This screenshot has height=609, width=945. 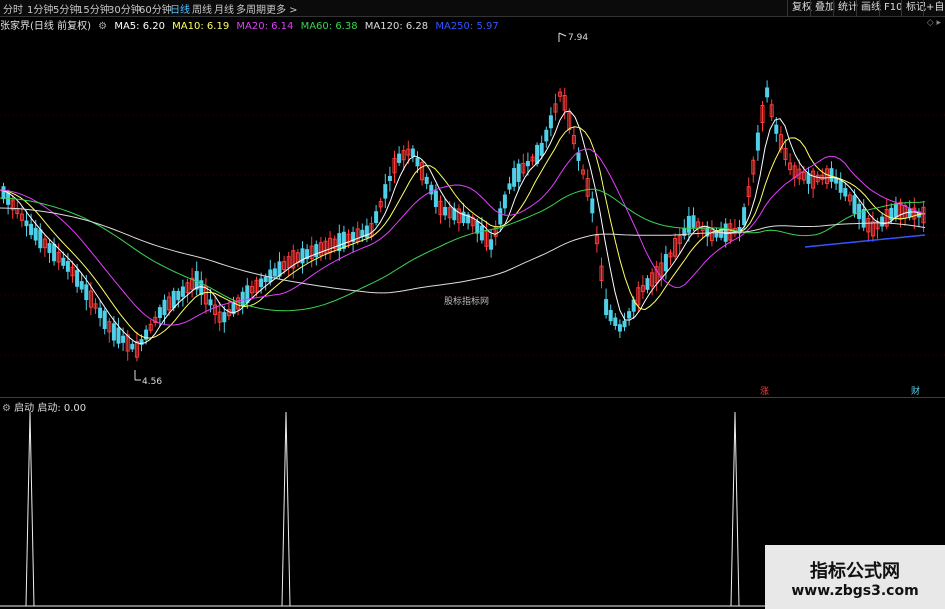 I want to click on tab-15min: 15分钟, so click(x=93, y=8).